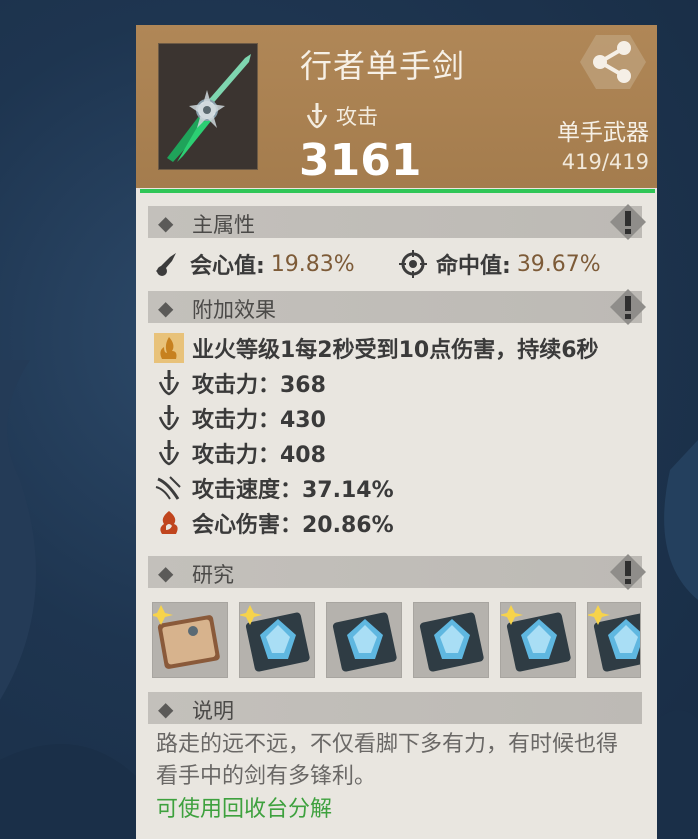 The width and height of the screenshot is (698, 839). What do you see at coordinates (223, 225) in the screenshot?
I see `section-title: 主属性` at bounding box center [223, 225].